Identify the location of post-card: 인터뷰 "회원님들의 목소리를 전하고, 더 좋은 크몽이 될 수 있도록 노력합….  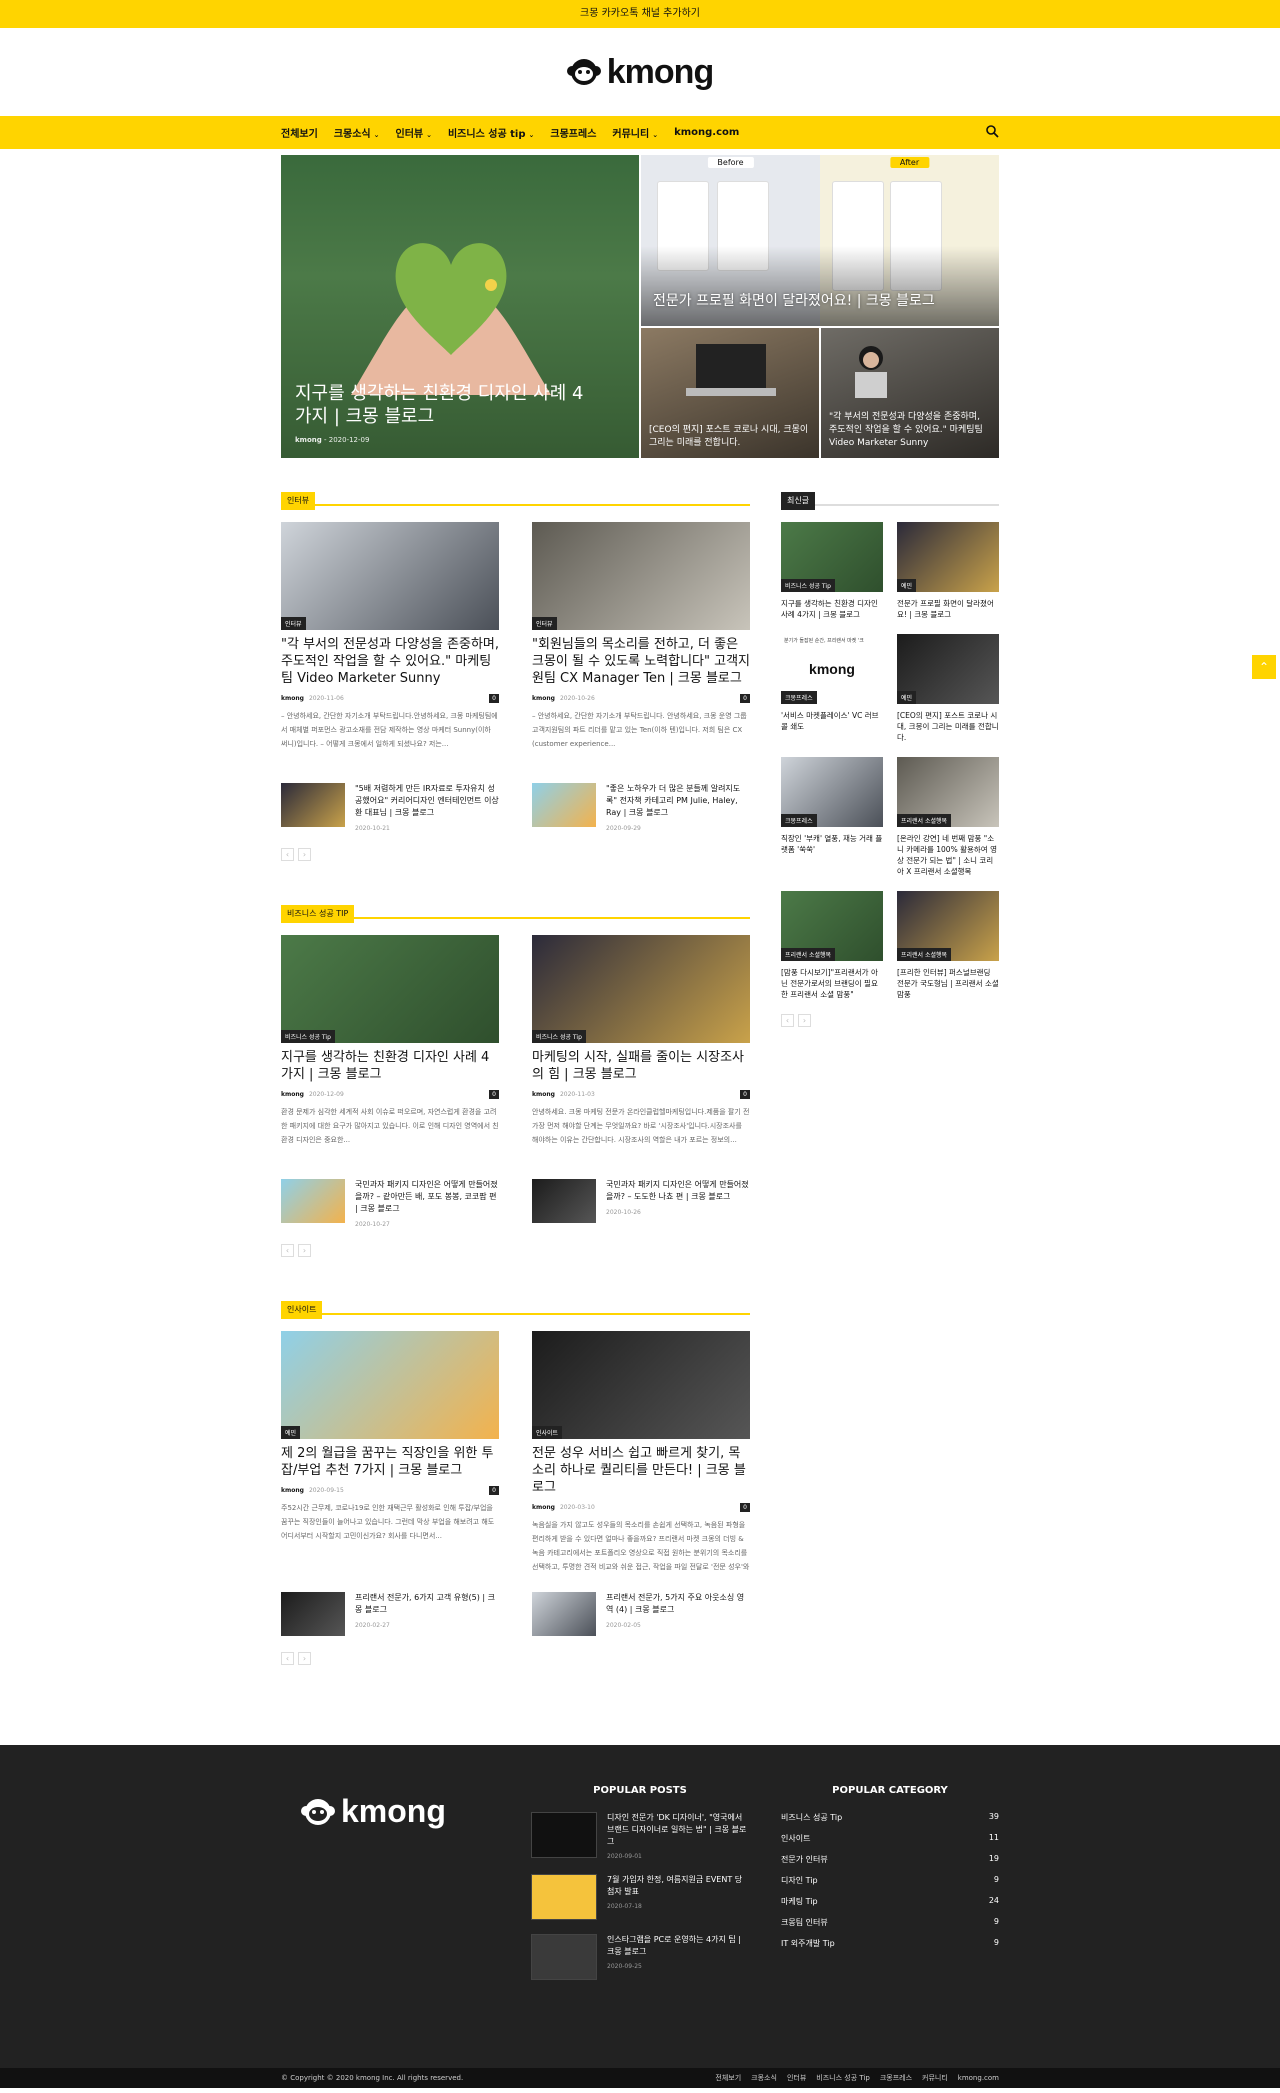
(641, 644).